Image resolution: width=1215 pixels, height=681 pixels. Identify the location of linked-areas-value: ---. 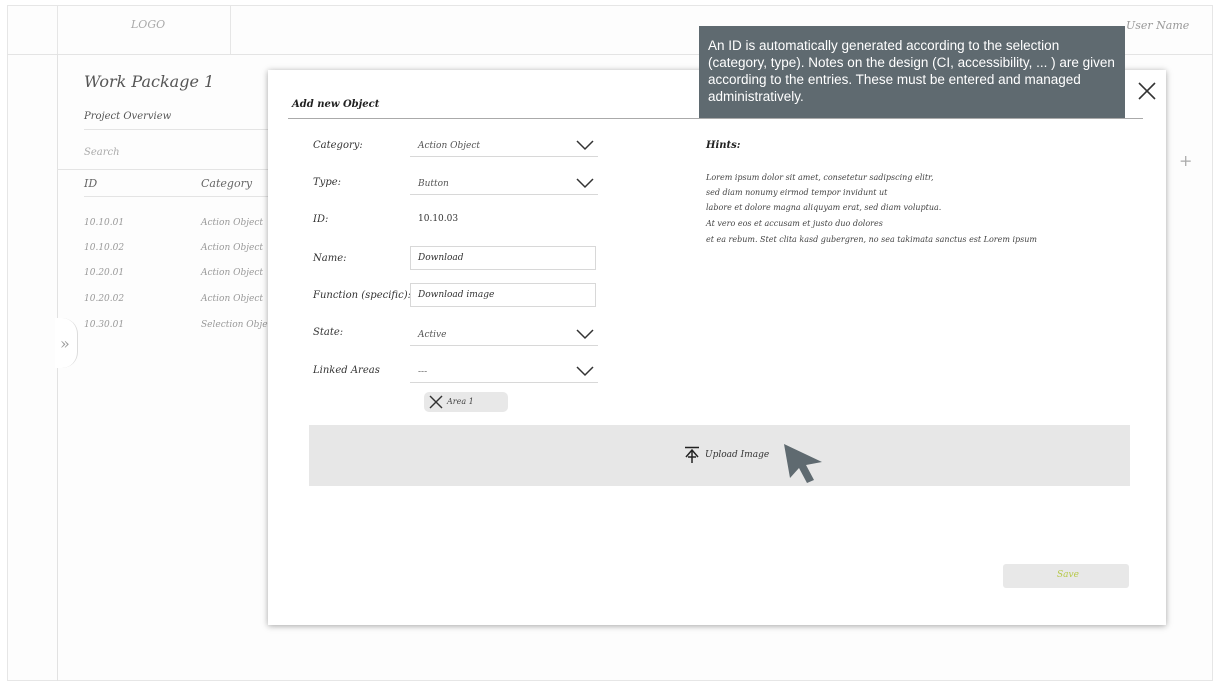
(423, 372).